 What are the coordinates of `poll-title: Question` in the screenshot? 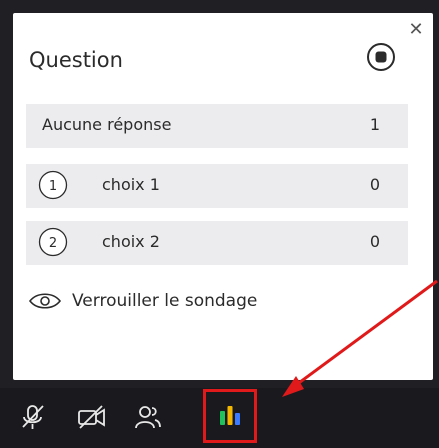 It's located at (76, 60).